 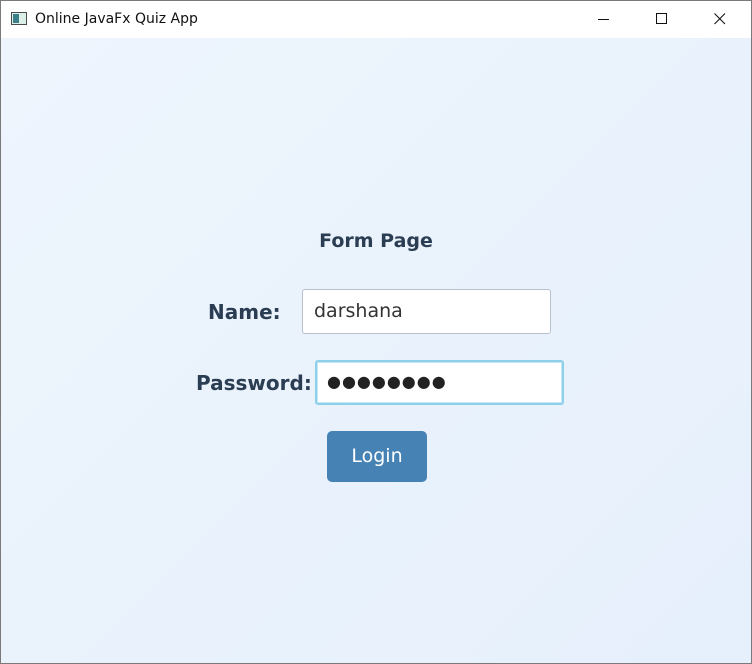 What do you see at coordinates (116, 19) in the screenshot?
I see `window-title: Online JavaFx Quiz App` at bounding box center [116, 19].